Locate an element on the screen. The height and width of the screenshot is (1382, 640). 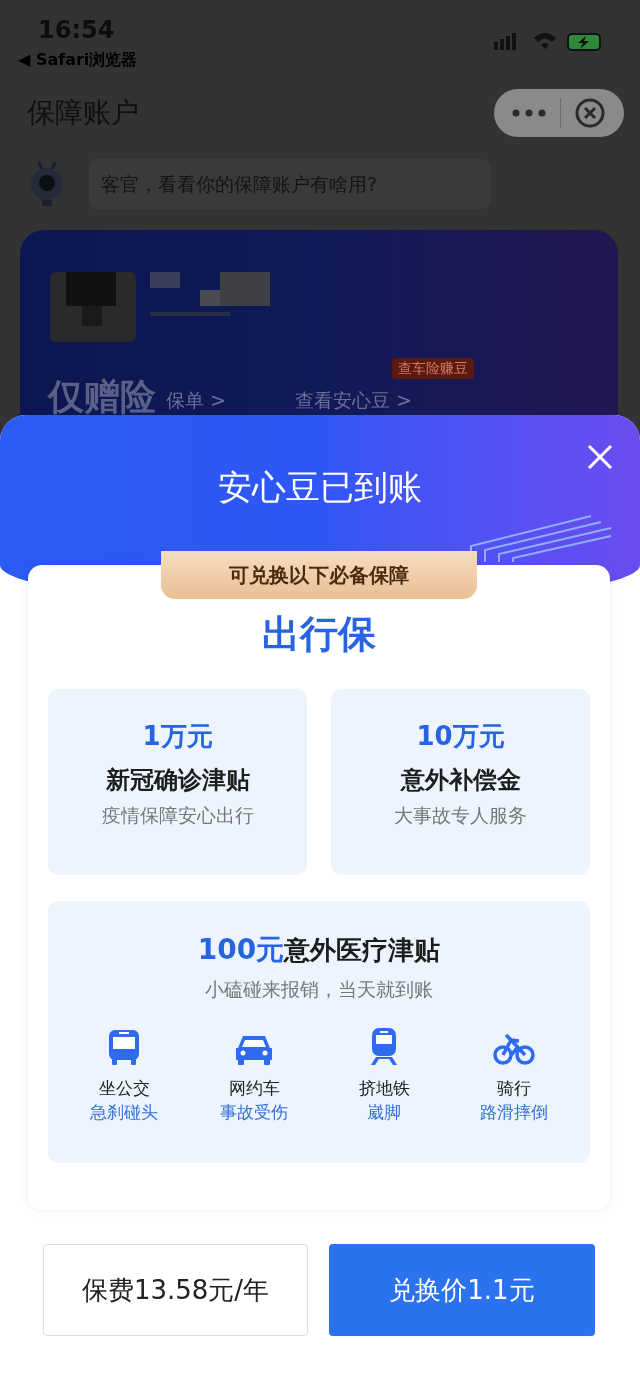
scene-risk: 崴脚 is located at coordinates (384, 1112).